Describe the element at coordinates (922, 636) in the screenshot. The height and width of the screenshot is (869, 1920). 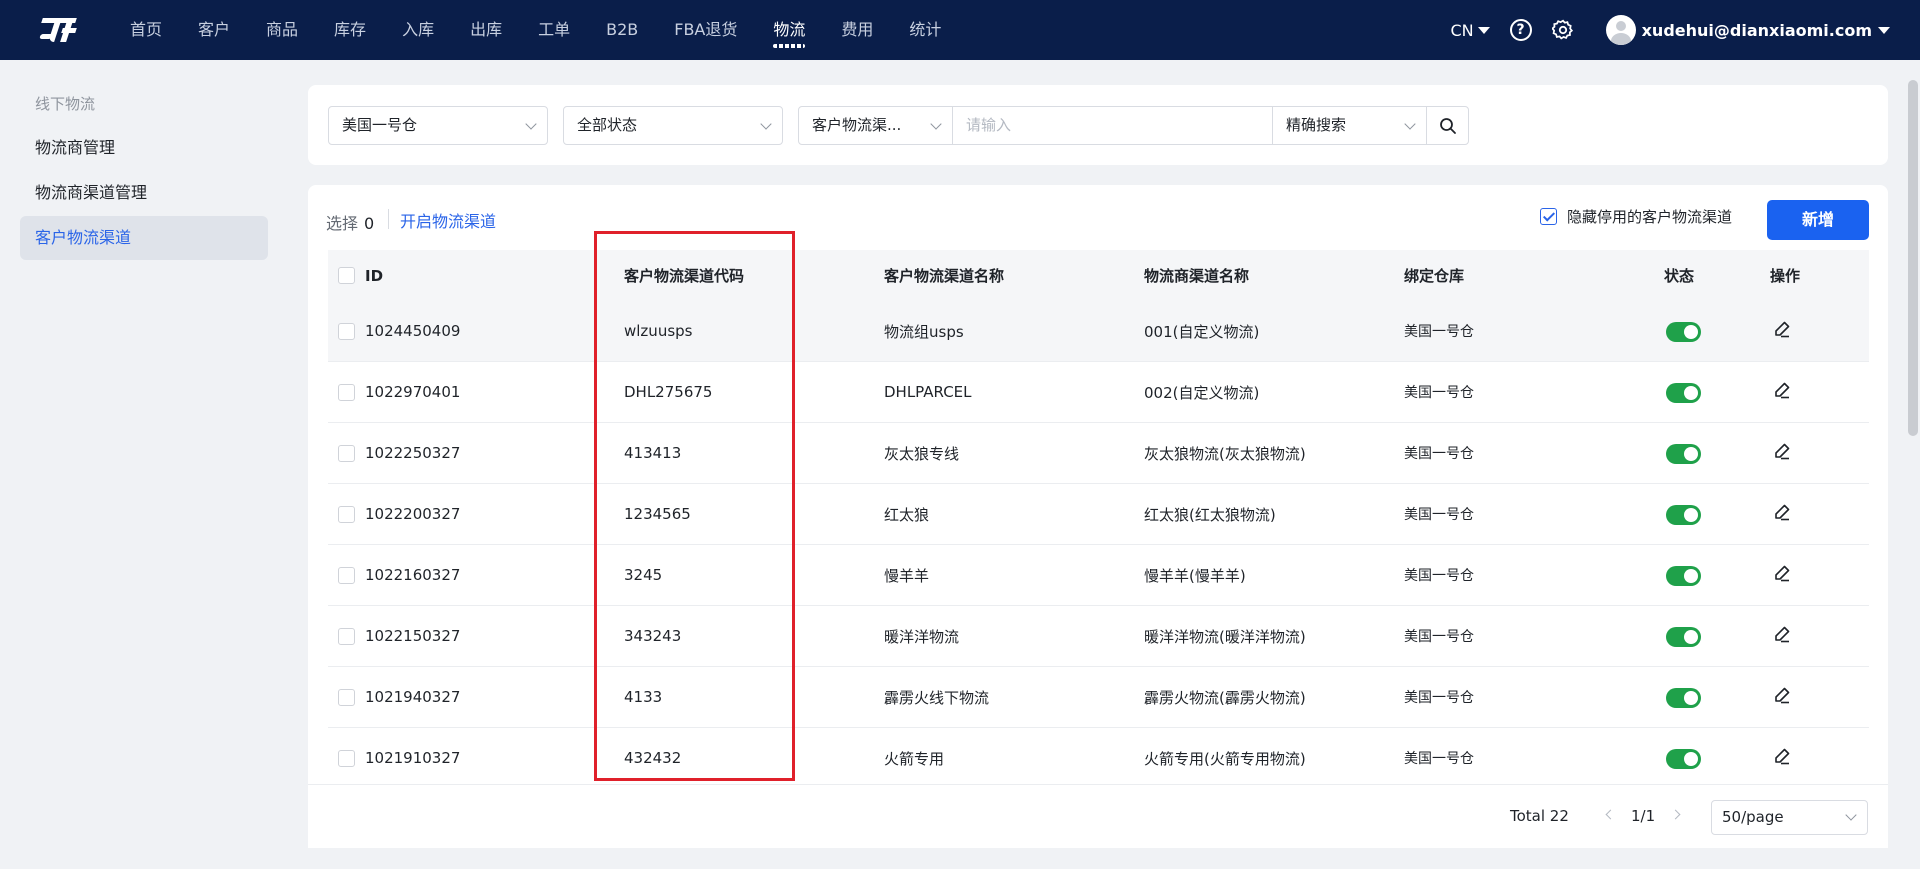
I see `cell-name: 暖洋洋物流` at that location.